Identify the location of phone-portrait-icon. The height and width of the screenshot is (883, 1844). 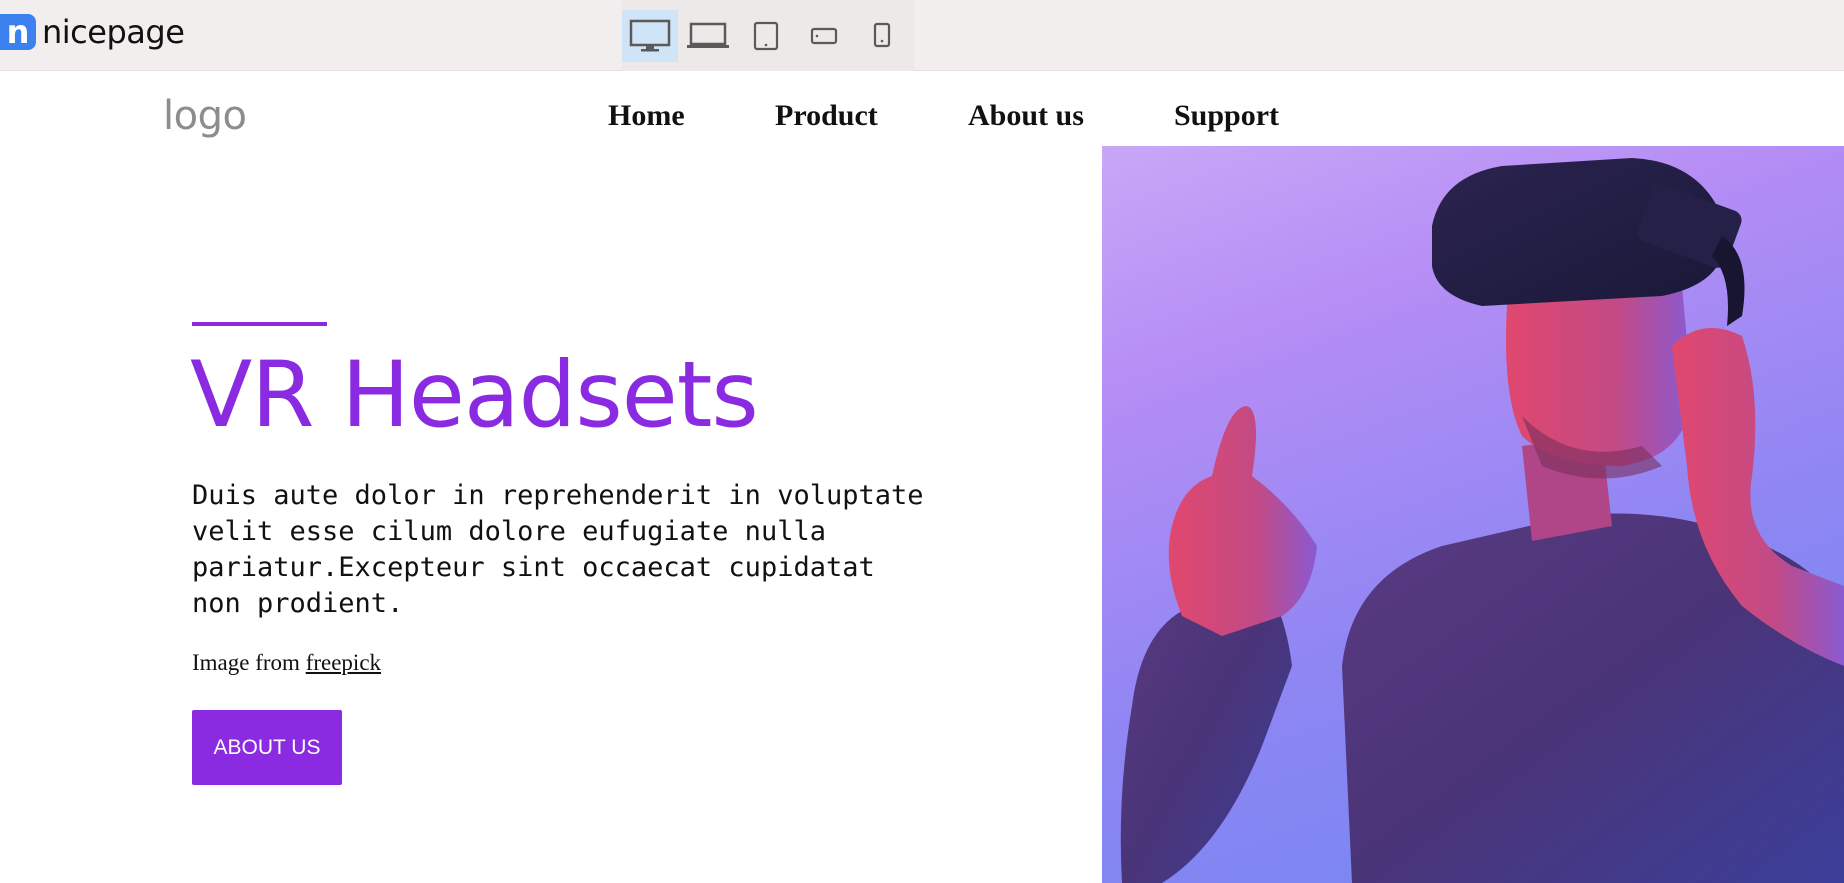
(882, 34).